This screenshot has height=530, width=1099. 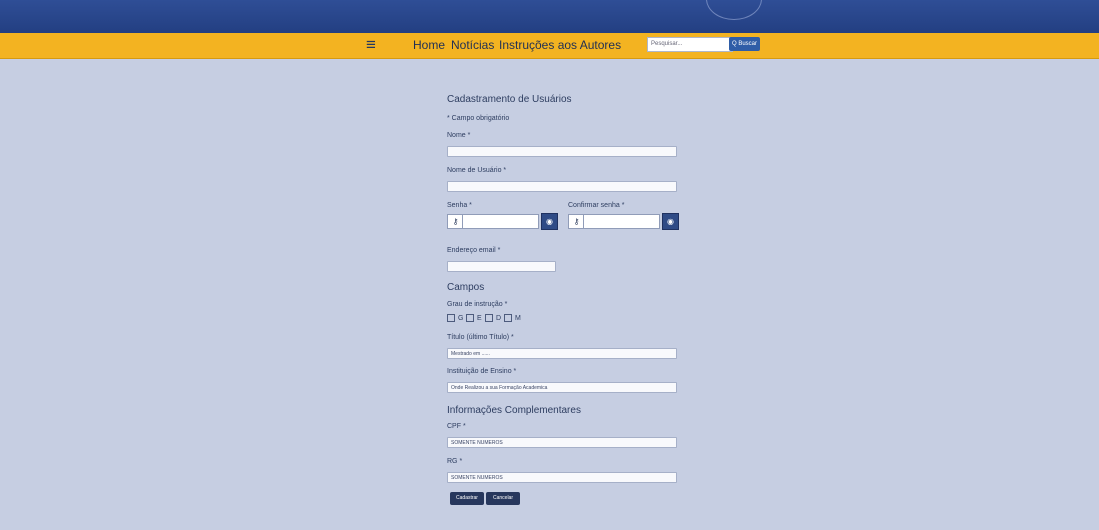 I want to click on password-field, so click(x=500, y=221).